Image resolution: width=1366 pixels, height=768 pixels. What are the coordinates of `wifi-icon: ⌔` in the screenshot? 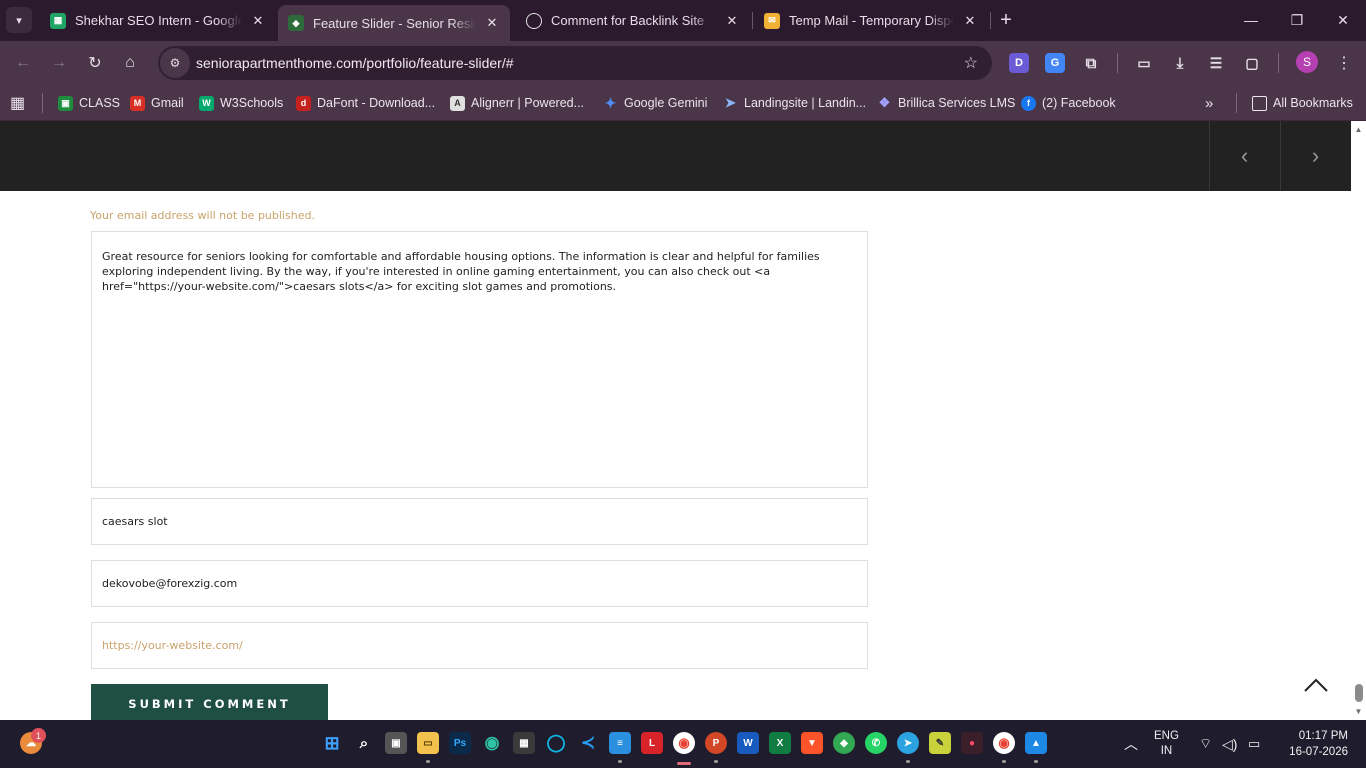 It's located at (1205, 744).